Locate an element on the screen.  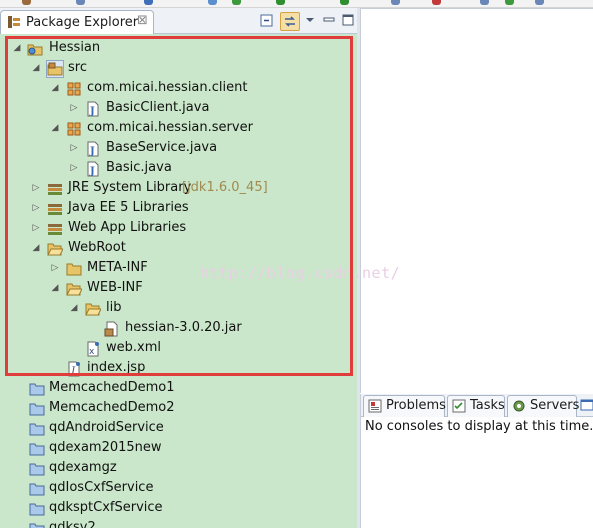
tree-item-meta-inf: ▷ META-INF is located at coordinates (178, 268).